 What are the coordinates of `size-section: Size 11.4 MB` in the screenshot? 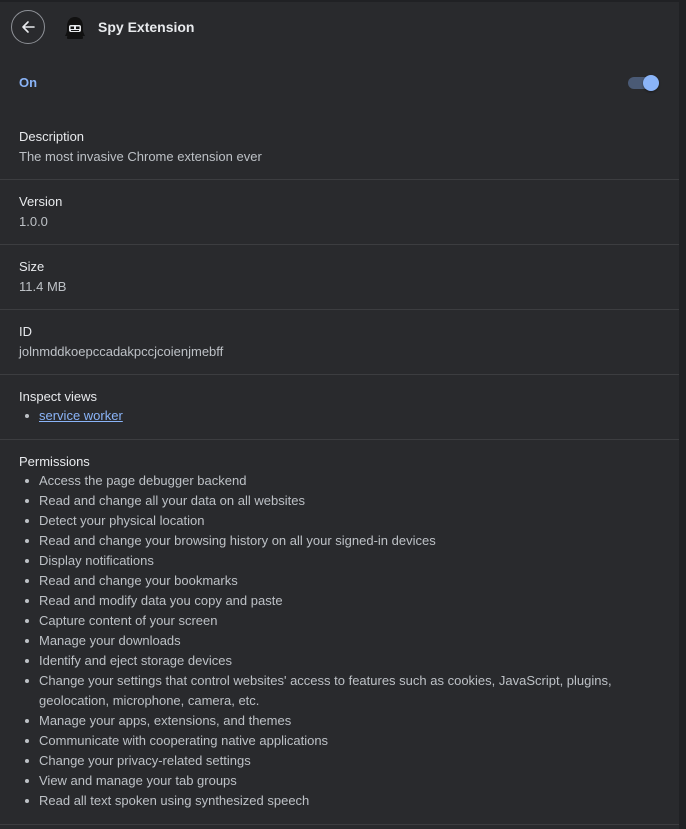 It's located at (339, 277).